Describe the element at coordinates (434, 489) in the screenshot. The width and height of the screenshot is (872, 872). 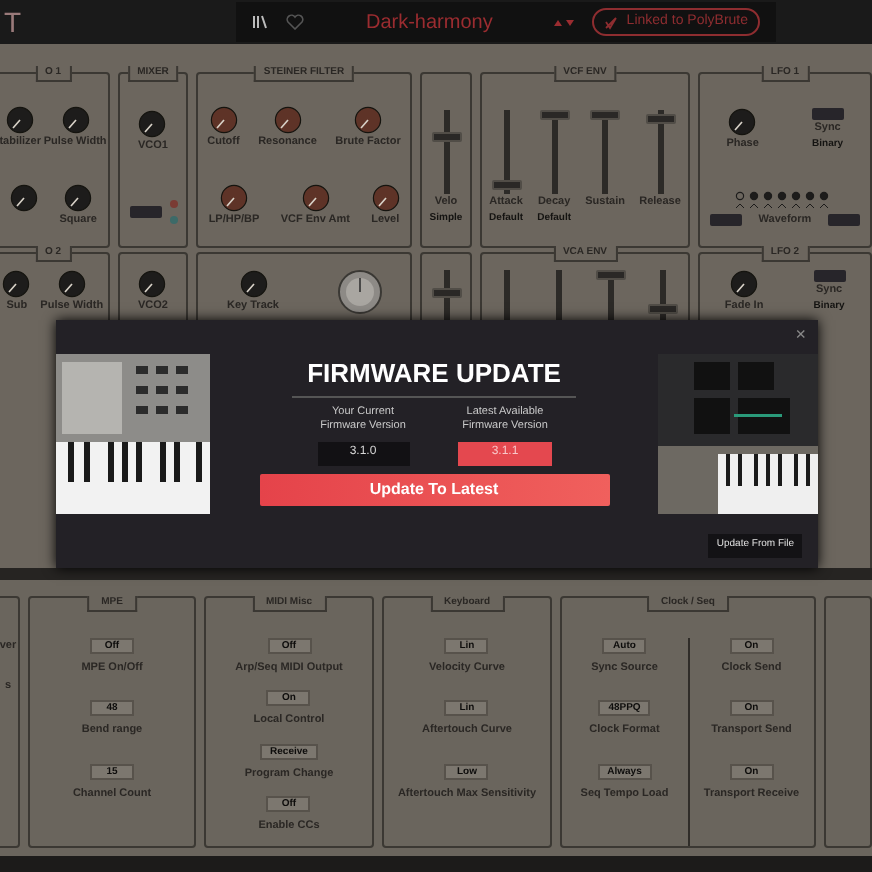
I see `update-button: Update To Latest` at that location.